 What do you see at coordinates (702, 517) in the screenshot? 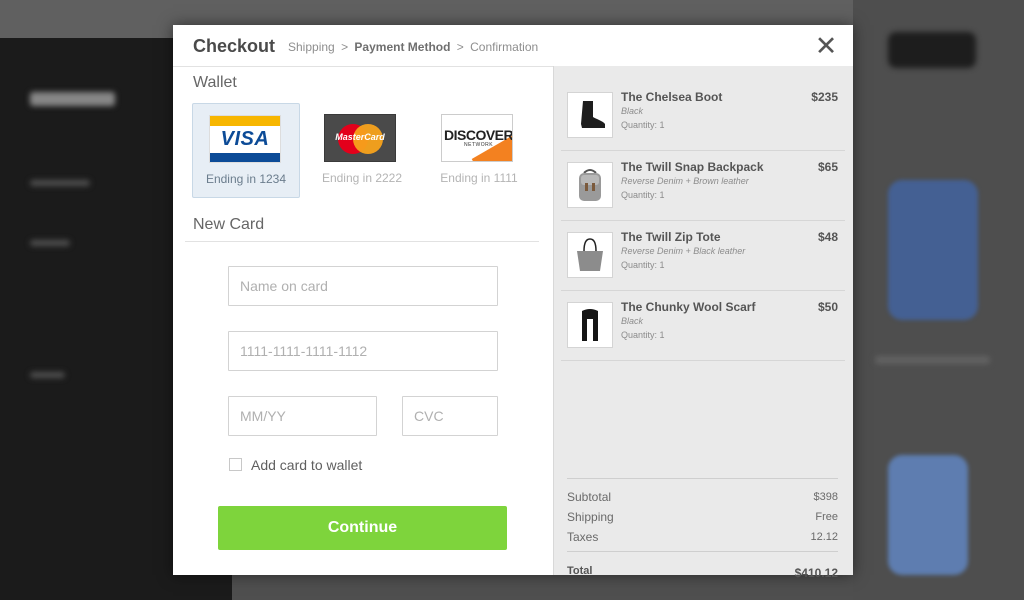
I see `shipping-row: Shipping Free` at bounding box center [702, 517].